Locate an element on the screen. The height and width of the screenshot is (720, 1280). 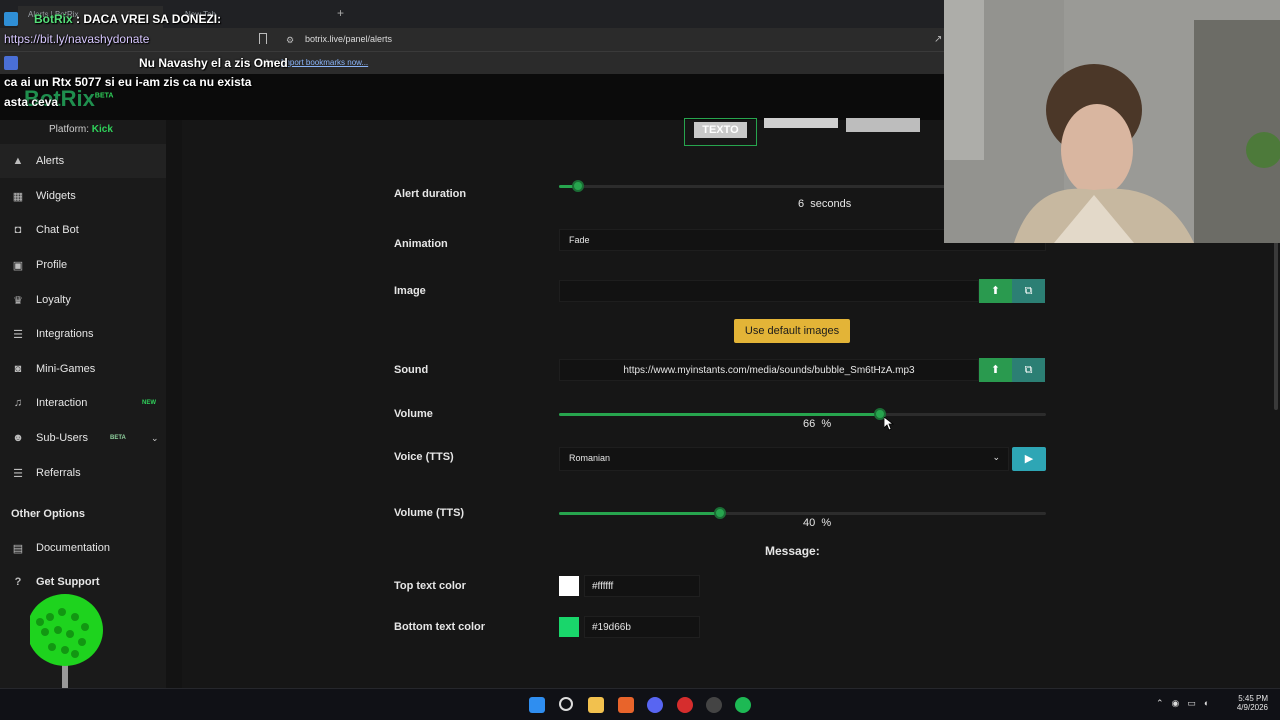
discord-icon is located at coordinates (655, 705).